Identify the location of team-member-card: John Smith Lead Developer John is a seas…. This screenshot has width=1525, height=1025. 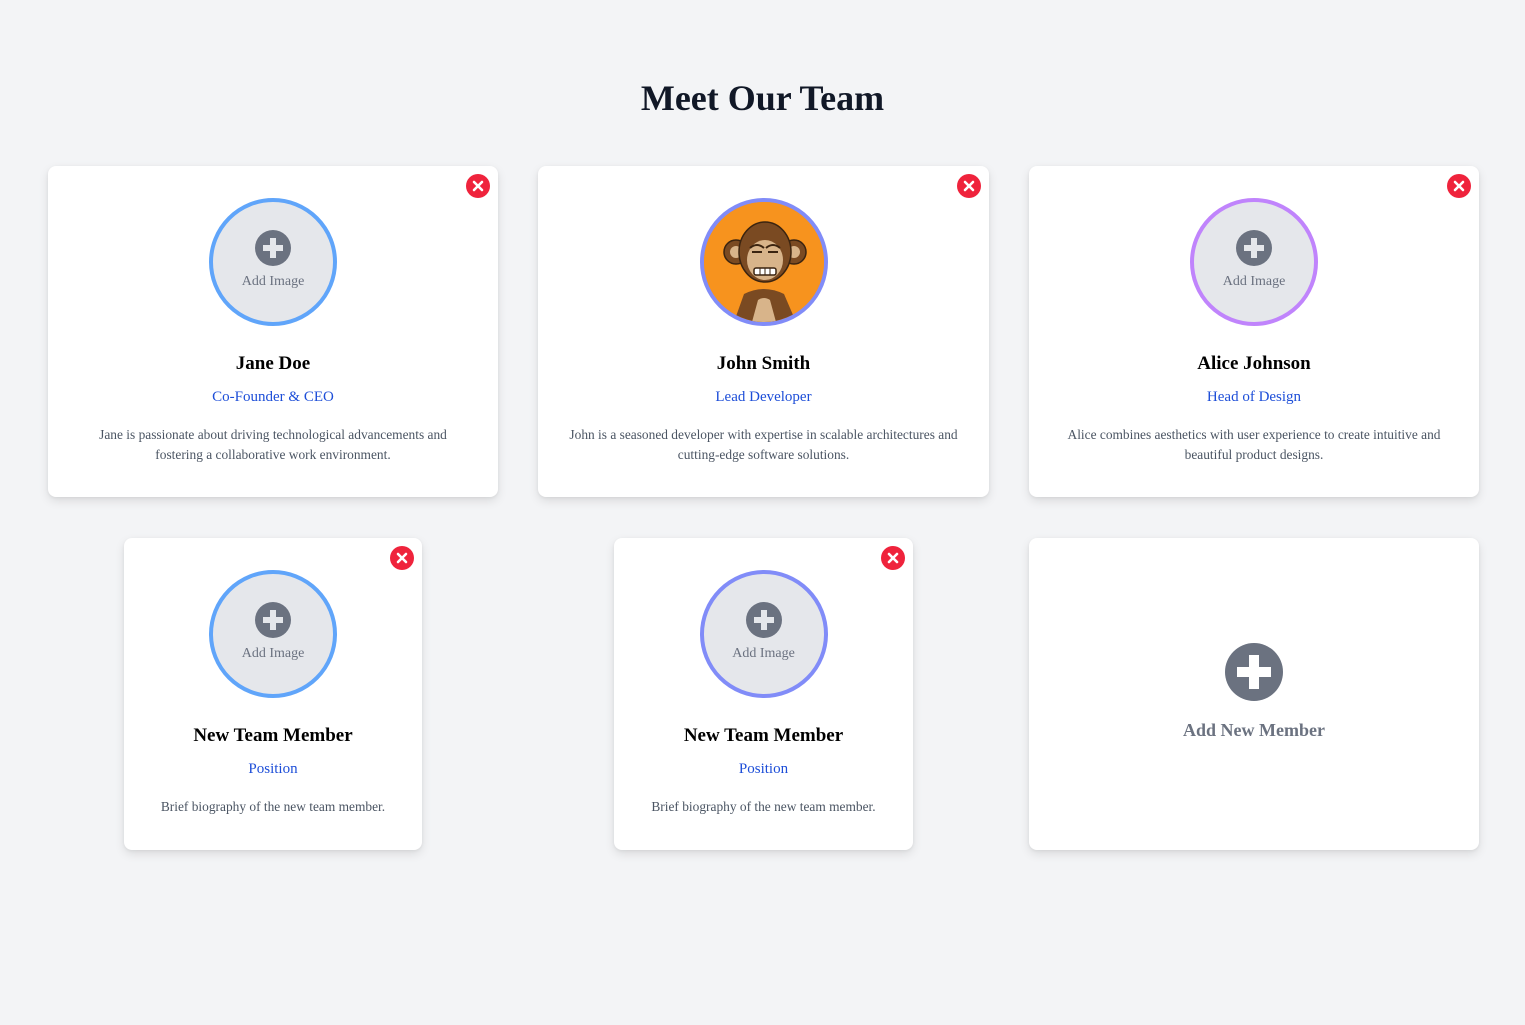
(763, 331).